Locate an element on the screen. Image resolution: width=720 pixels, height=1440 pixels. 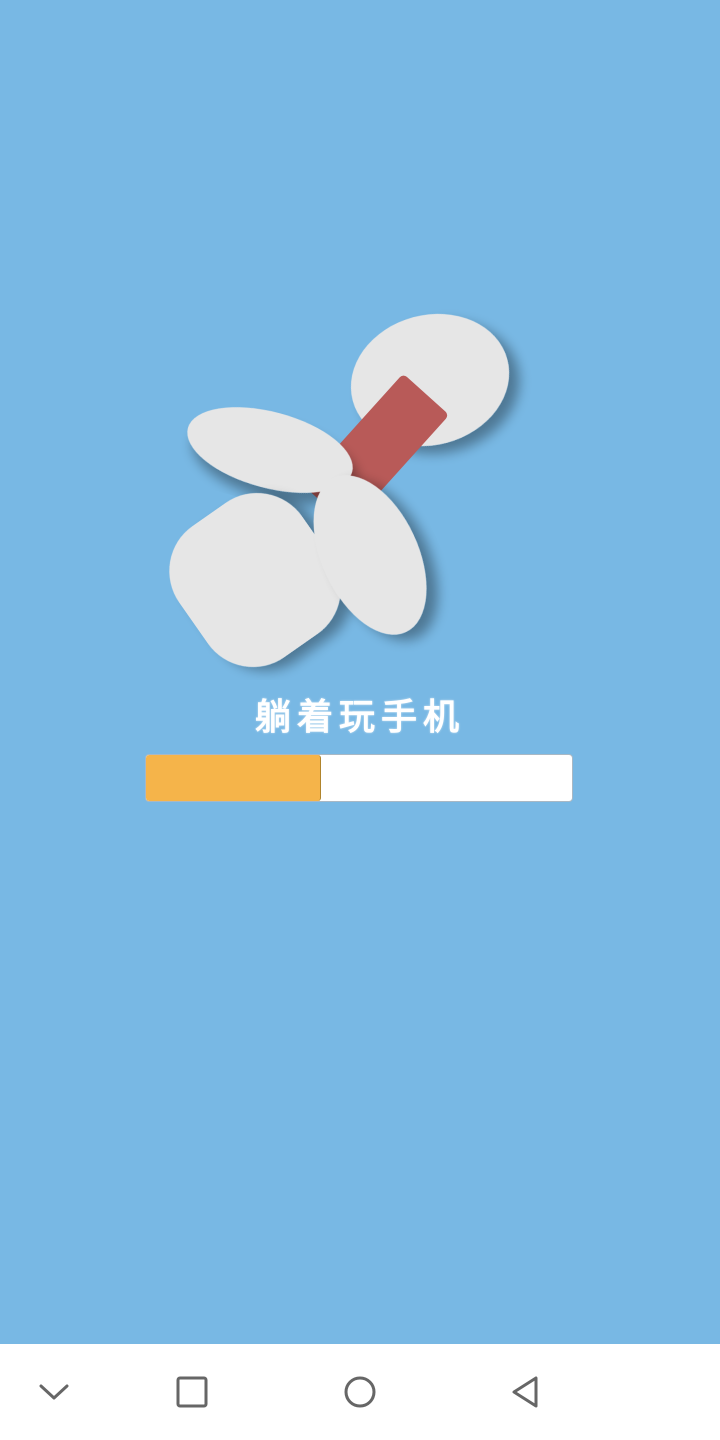
nav-home-button is located at coordinates (360, 1392).